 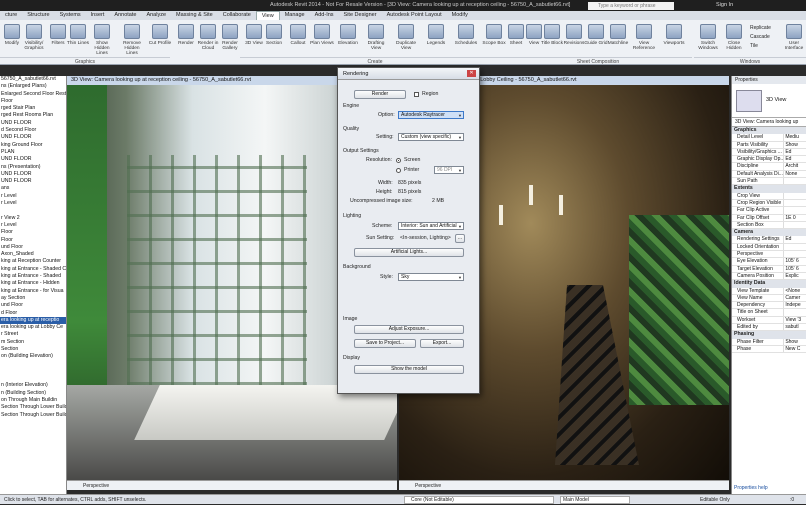 I want to click on scope-box-button: Scope Box, so click(x=494, y=40).